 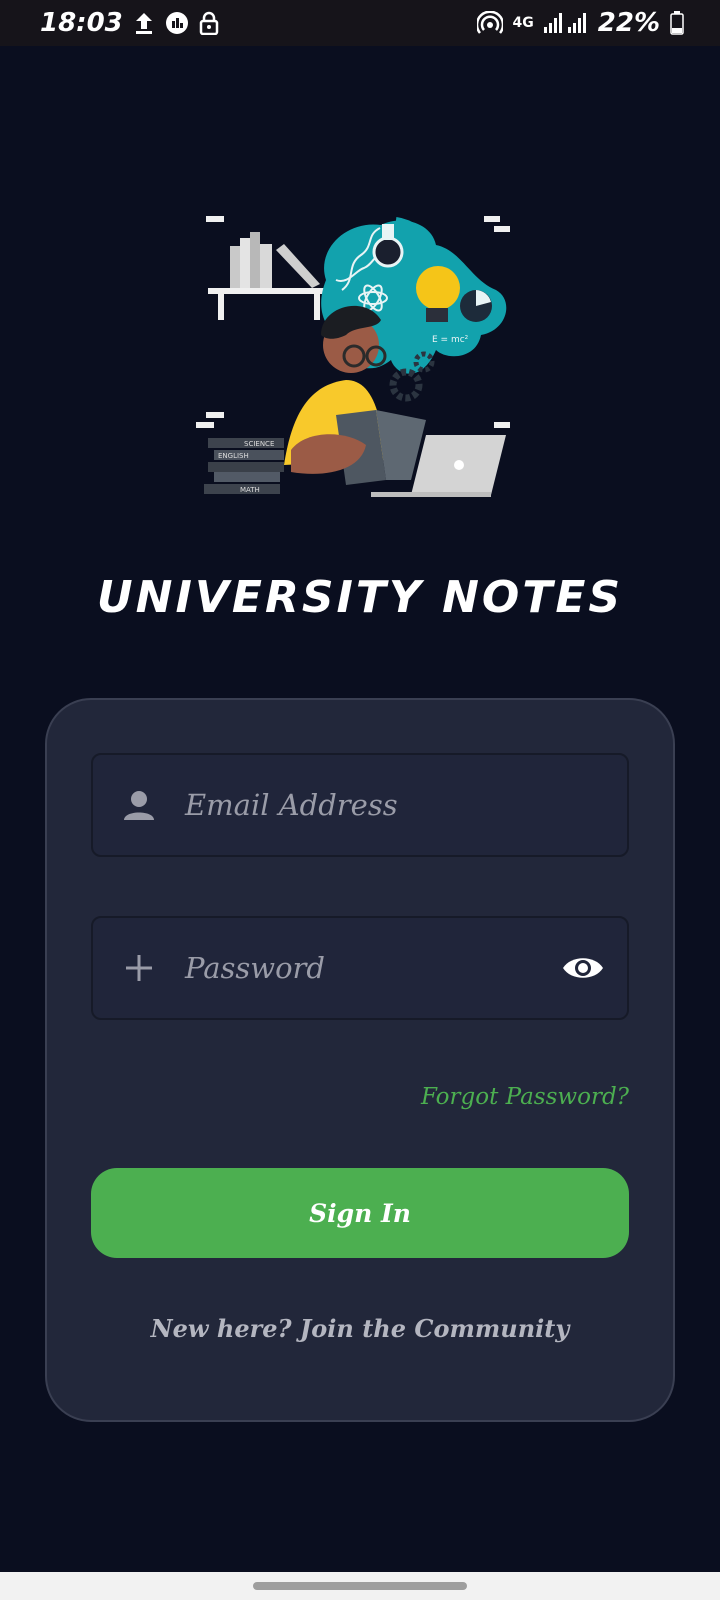 I want to click on password-placeholder: Password, so click(x=255, y=968).